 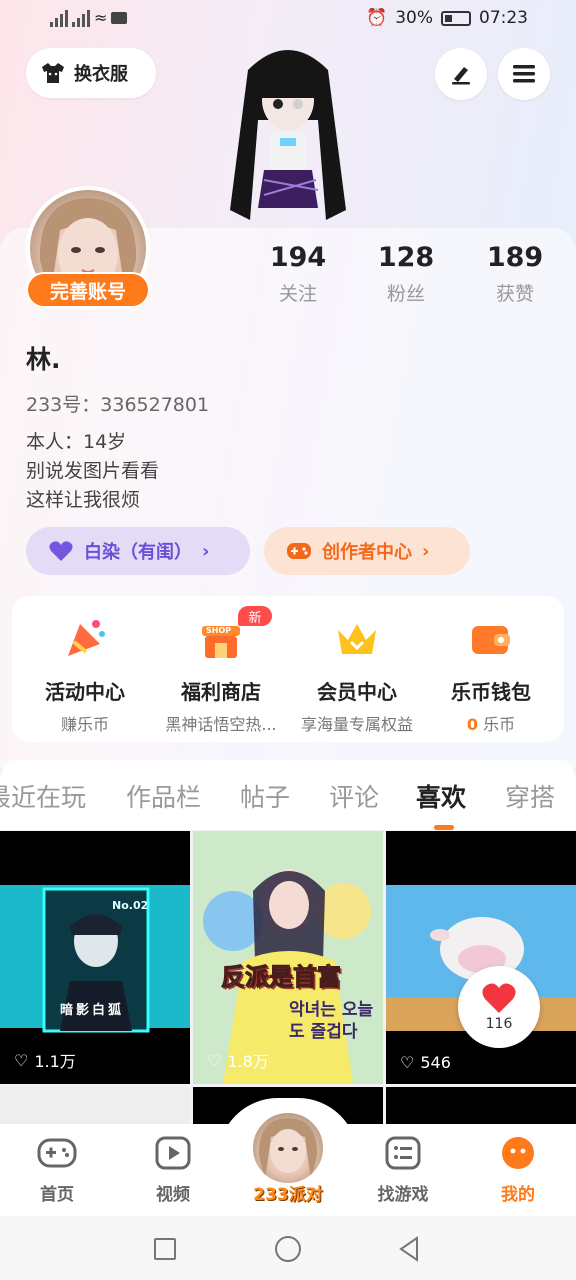 I want to click on like-count-value: 546, so click(x=435, y=1062).